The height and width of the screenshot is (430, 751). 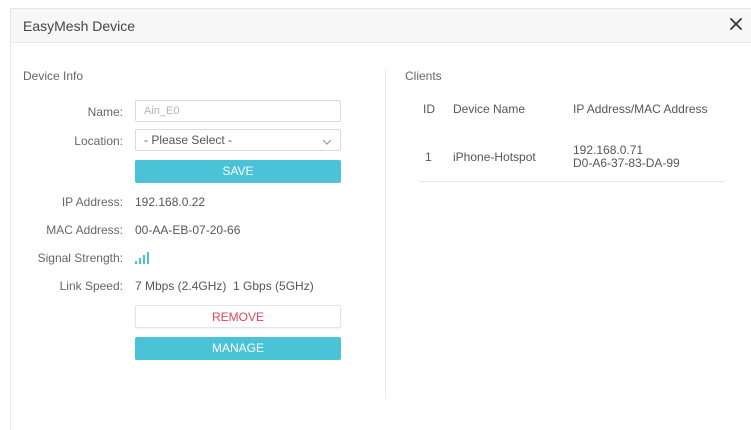 What do you see at coordinates (608, 150) in the screenshot?
I see `client-ip: 192.168.0.71` at bounding box center [608, 150].